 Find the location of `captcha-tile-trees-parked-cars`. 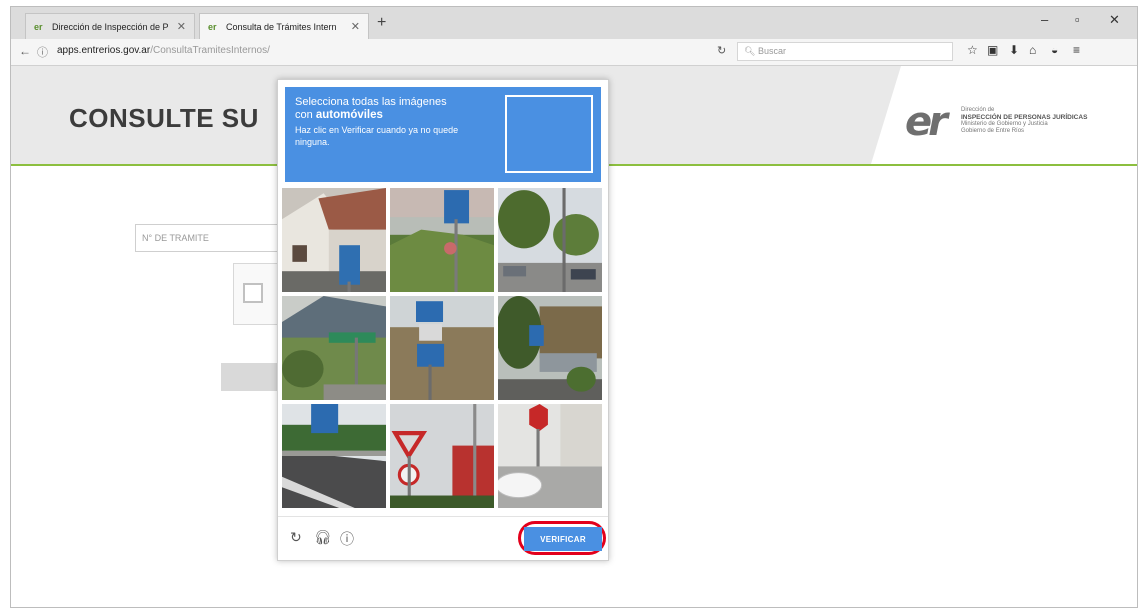

captcha-tile-trees-parked-cars is located at coordinates (550, 240).